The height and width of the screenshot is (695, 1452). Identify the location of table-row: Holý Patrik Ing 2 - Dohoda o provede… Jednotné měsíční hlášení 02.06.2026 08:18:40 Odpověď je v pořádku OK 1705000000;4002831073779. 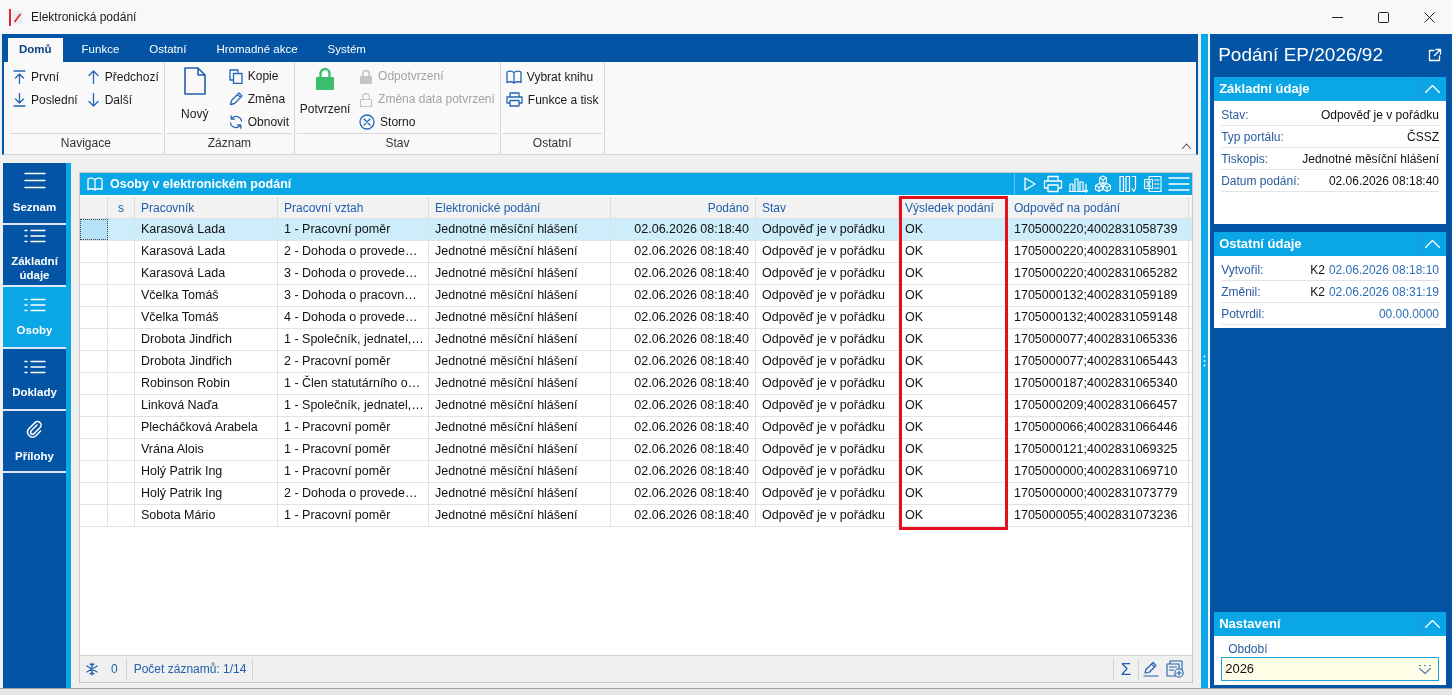
(636, 494).